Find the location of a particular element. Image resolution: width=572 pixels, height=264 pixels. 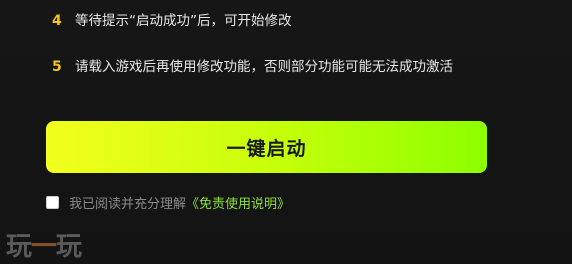

agreement-text: 我已阅读并充分理解 is located at coordinates (128, 204).